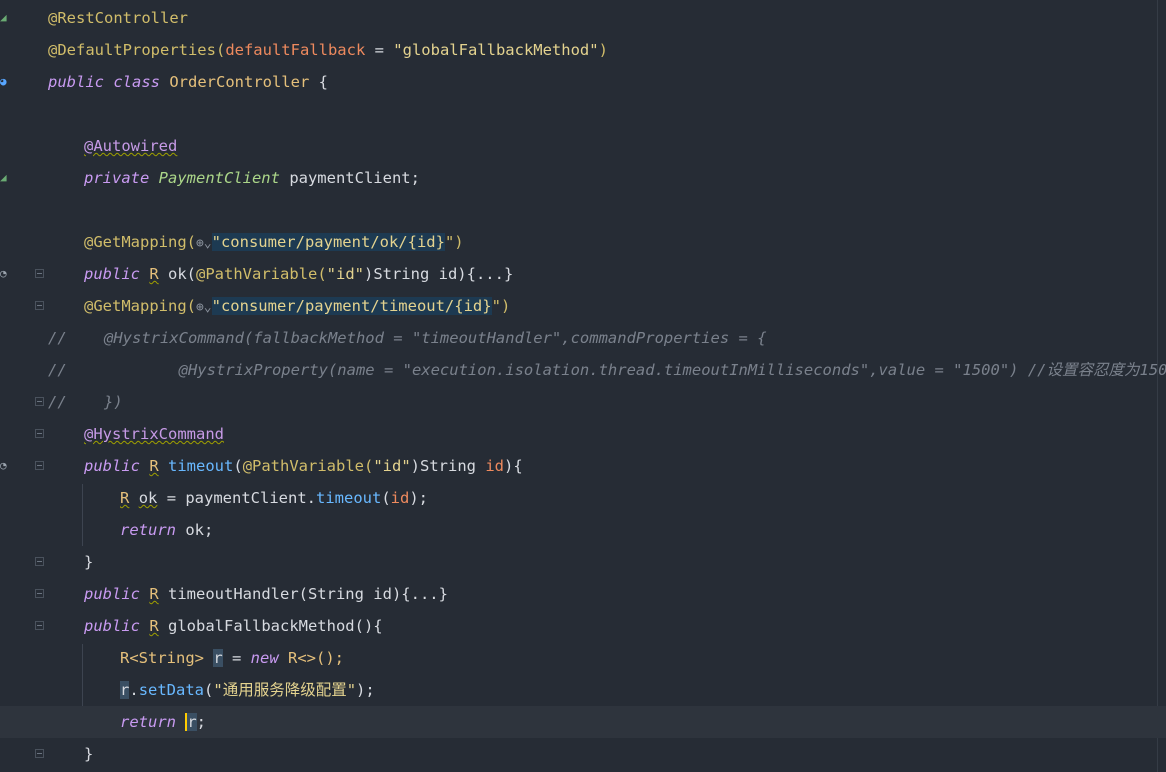 Image resolution: width=1166 pixels, height=772 pixels. I want to click on code-text: public R globalFallbackMethod(){, so click(233, 626).